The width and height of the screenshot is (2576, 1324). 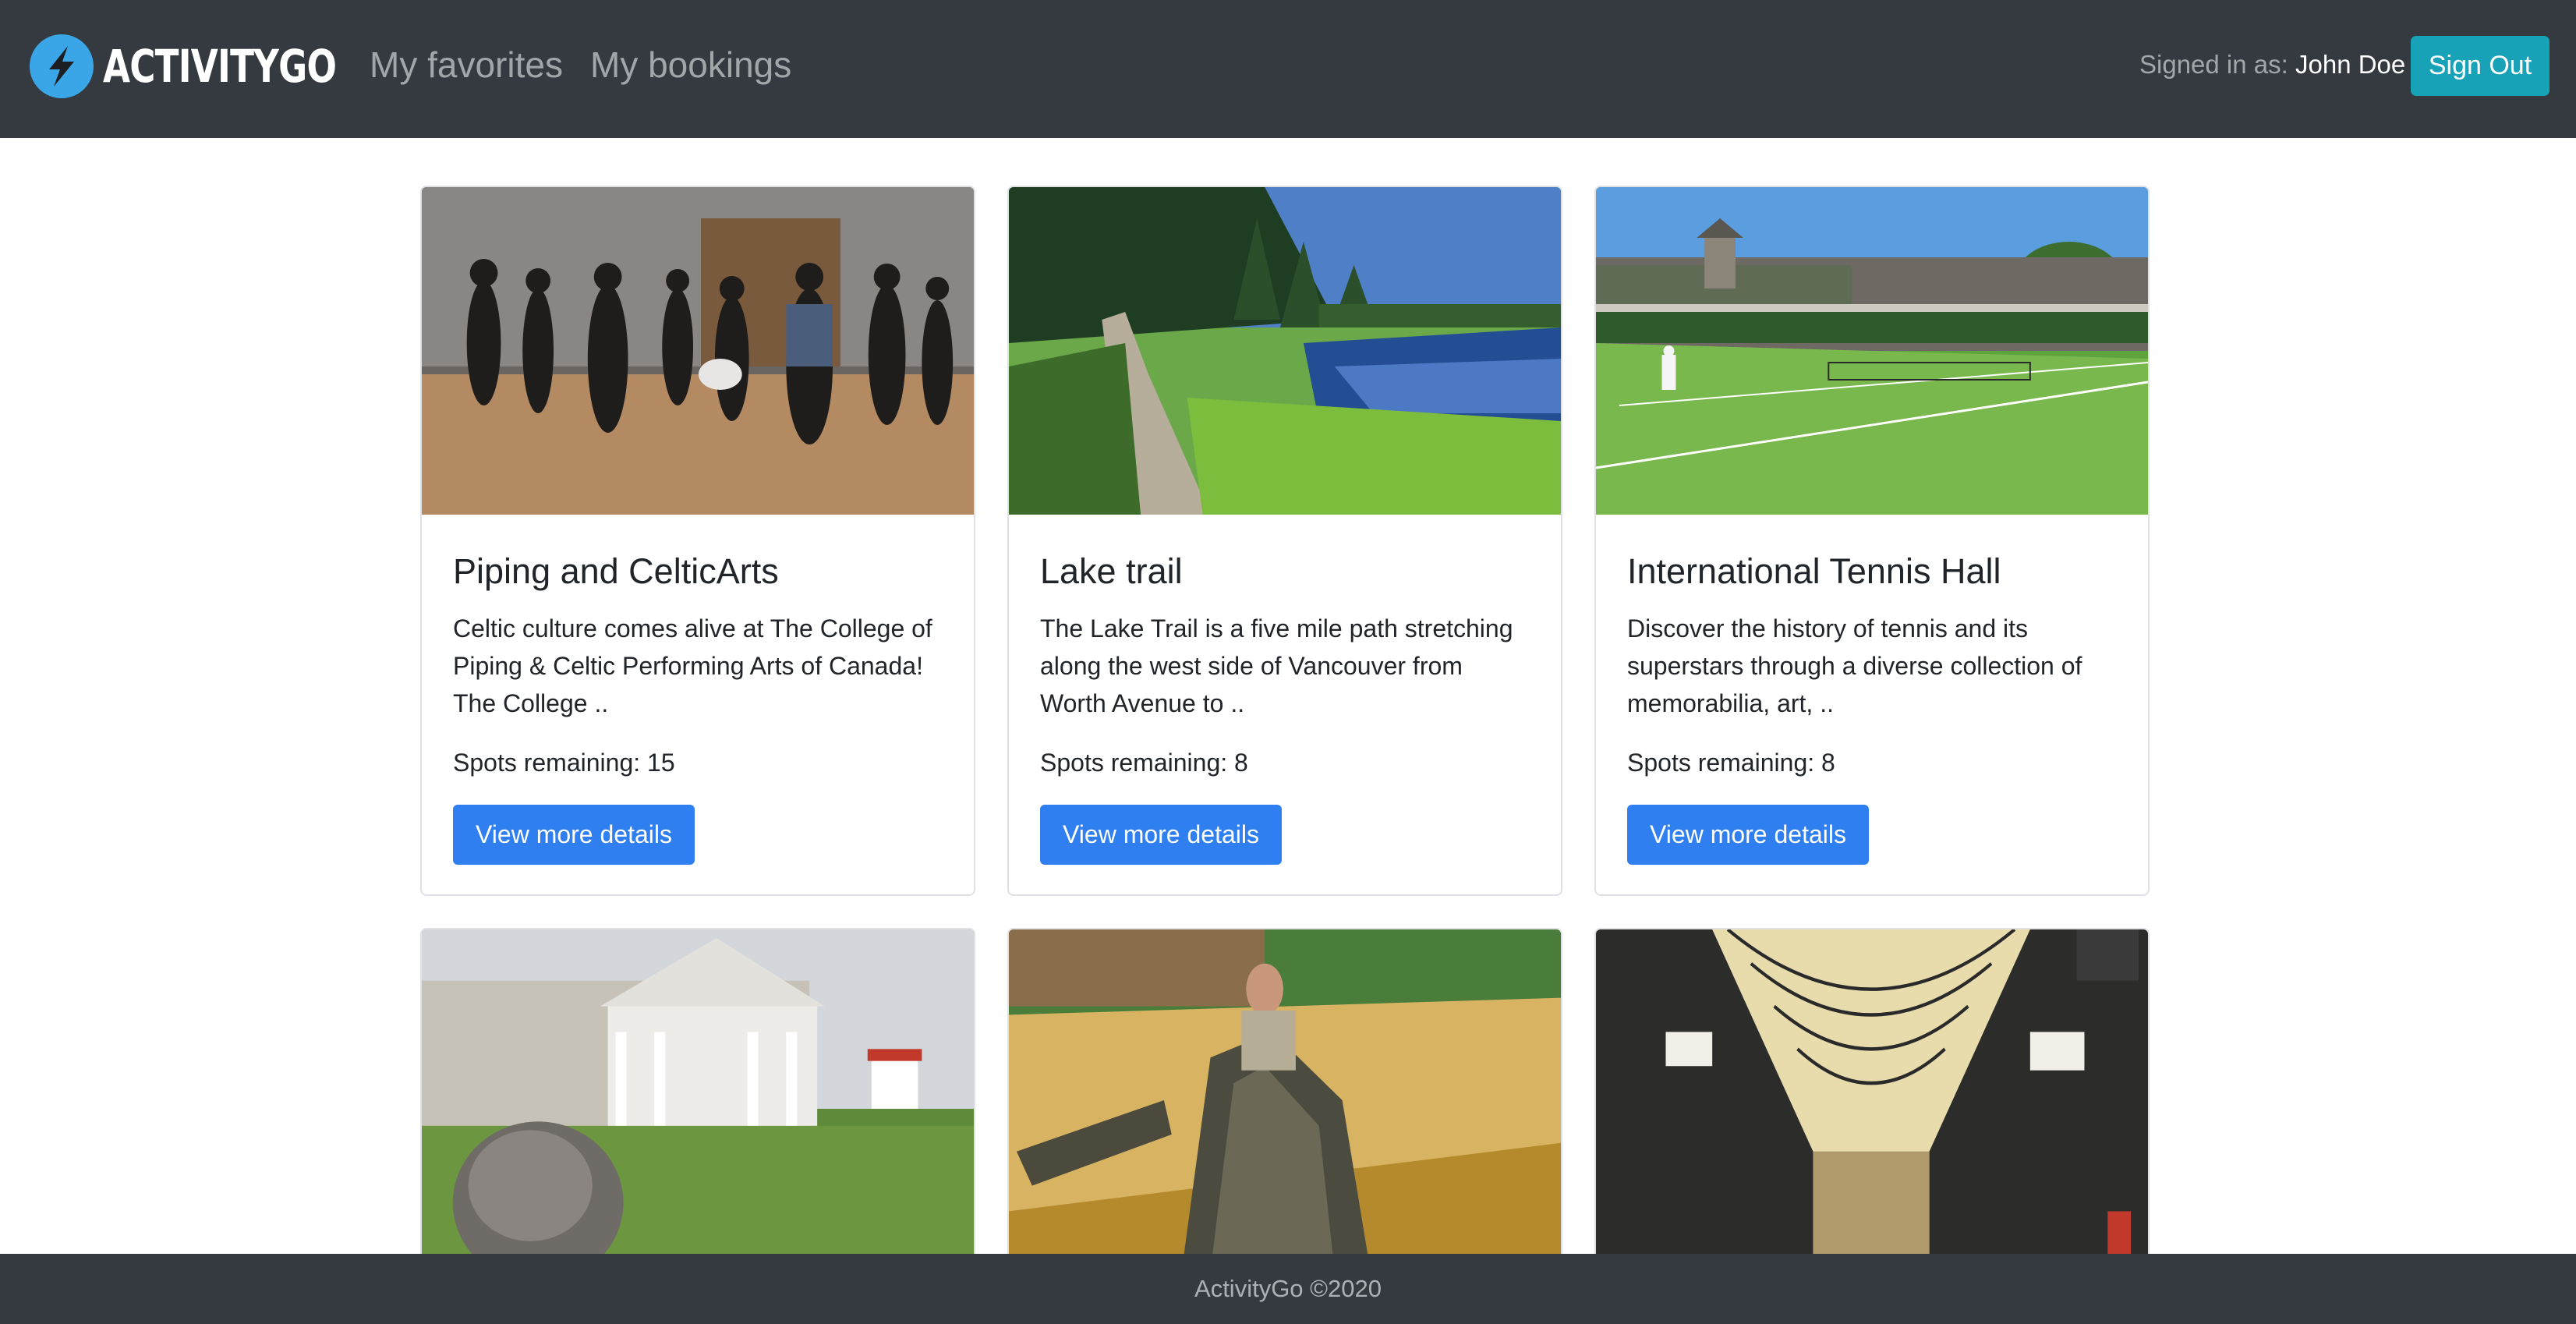 I want to click on brand-name: ACTIVITYGO, so click(x=220, y=66).